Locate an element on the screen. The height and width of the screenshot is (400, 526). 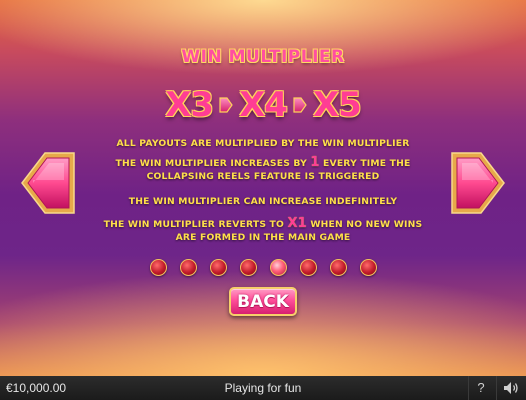
prev-page-button is located at coordinates (48, 183).